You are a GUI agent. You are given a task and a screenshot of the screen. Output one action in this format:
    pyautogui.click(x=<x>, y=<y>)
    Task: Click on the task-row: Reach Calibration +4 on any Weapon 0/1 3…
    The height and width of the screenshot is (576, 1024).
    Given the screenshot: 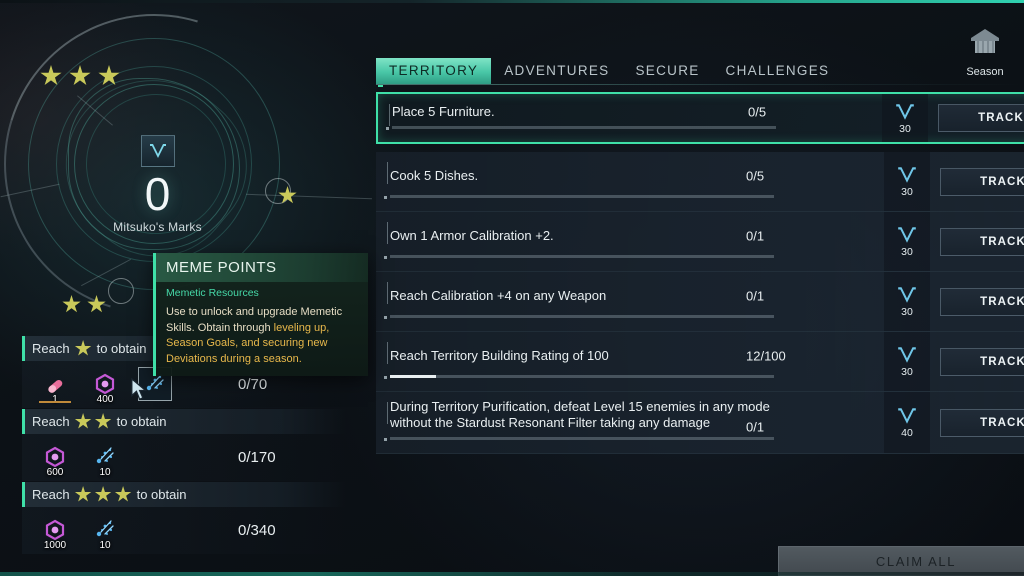 What is the action you would take?
    pyautogui.click(x=700, y=302)
    